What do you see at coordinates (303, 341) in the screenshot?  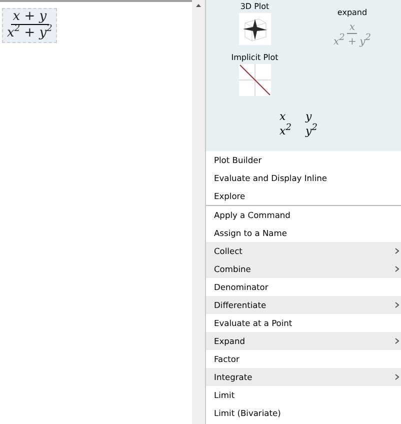 I see `menu-item: Expand` at bounding box center [303, 341].